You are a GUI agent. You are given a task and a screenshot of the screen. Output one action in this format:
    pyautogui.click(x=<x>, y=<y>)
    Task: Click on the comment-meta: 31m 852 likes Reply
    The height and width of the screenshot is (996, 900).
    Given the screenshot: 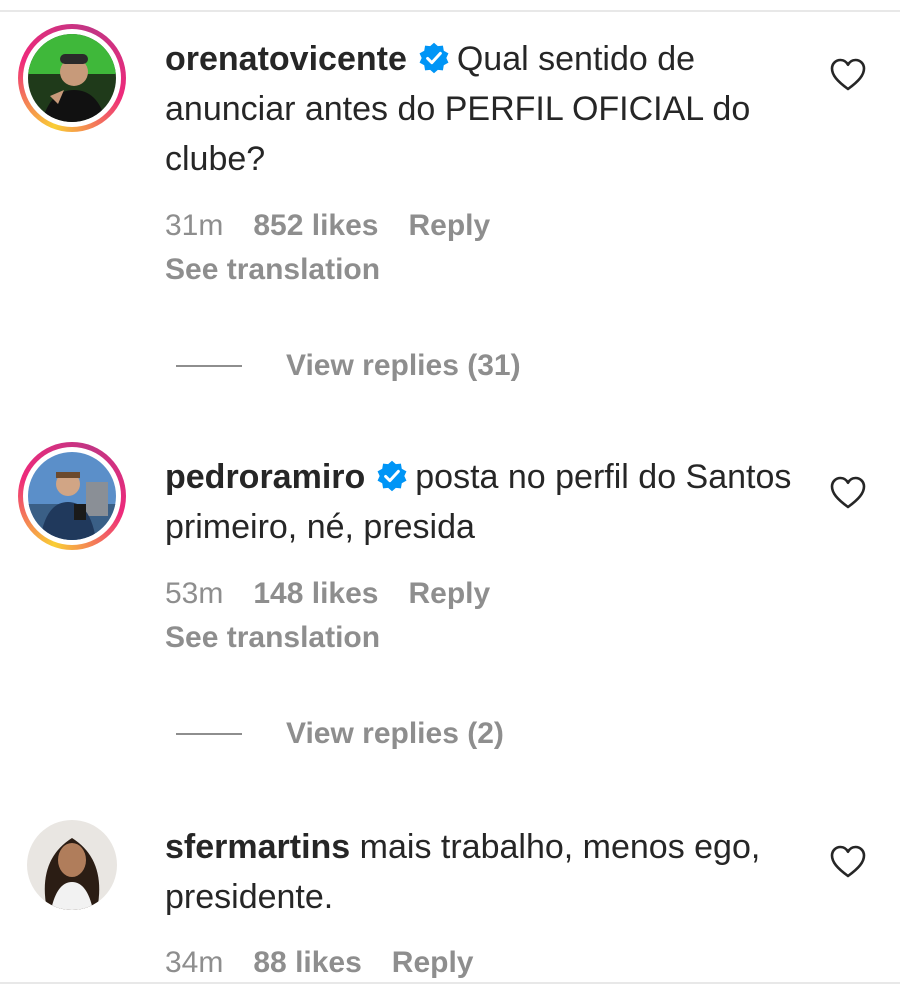 What is the action you would take?
    pyautogui.click(x=342, y=226)
    